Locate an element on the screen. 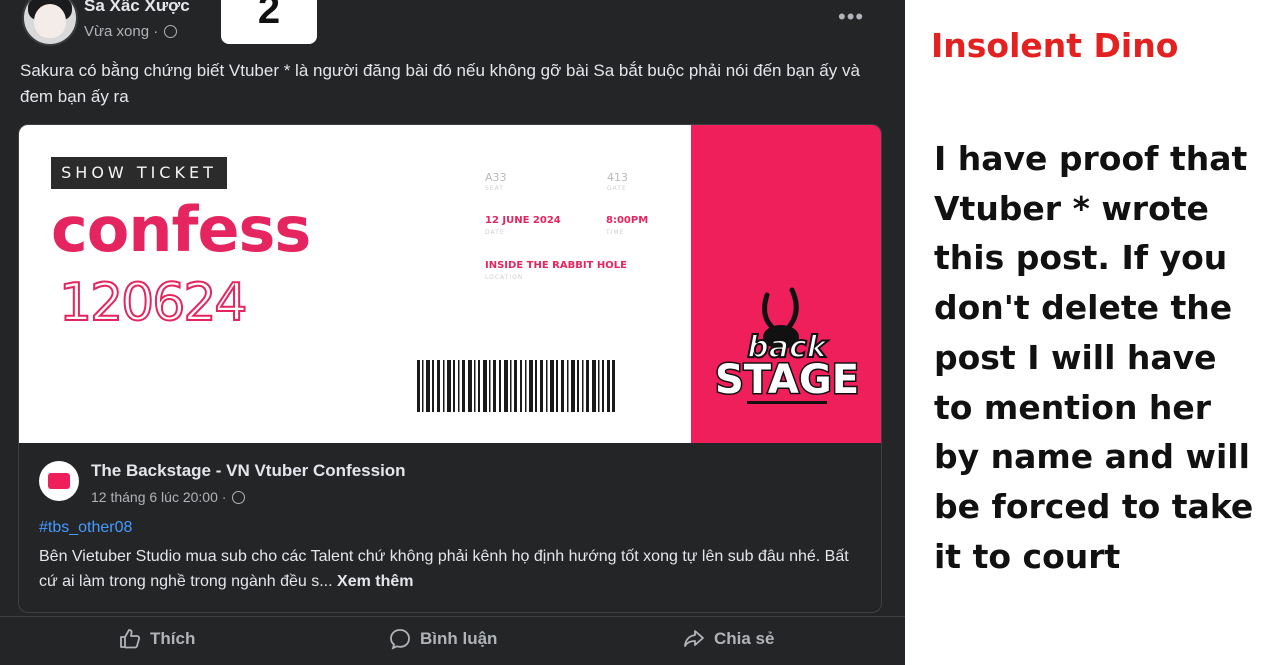  like-button: Thích is located at coordinates (156, 639).